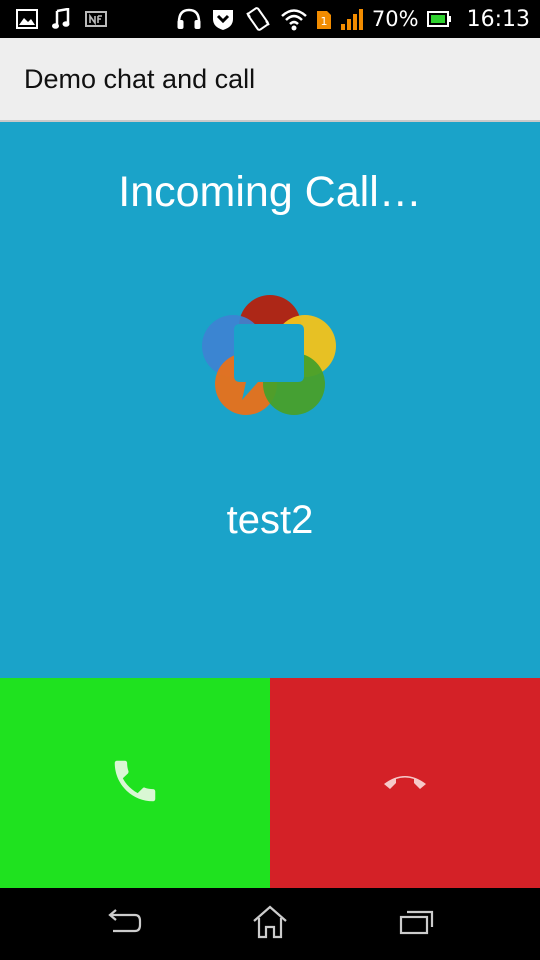 The image size is (540, 960). Describe the element at coordinates (438, 19) in the screenshot. I see `battery-icon` at that location.